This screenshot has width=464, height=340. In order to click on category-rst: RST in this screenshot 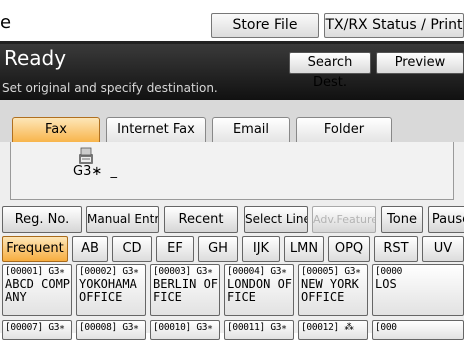, I will do `click(396, 249)`.